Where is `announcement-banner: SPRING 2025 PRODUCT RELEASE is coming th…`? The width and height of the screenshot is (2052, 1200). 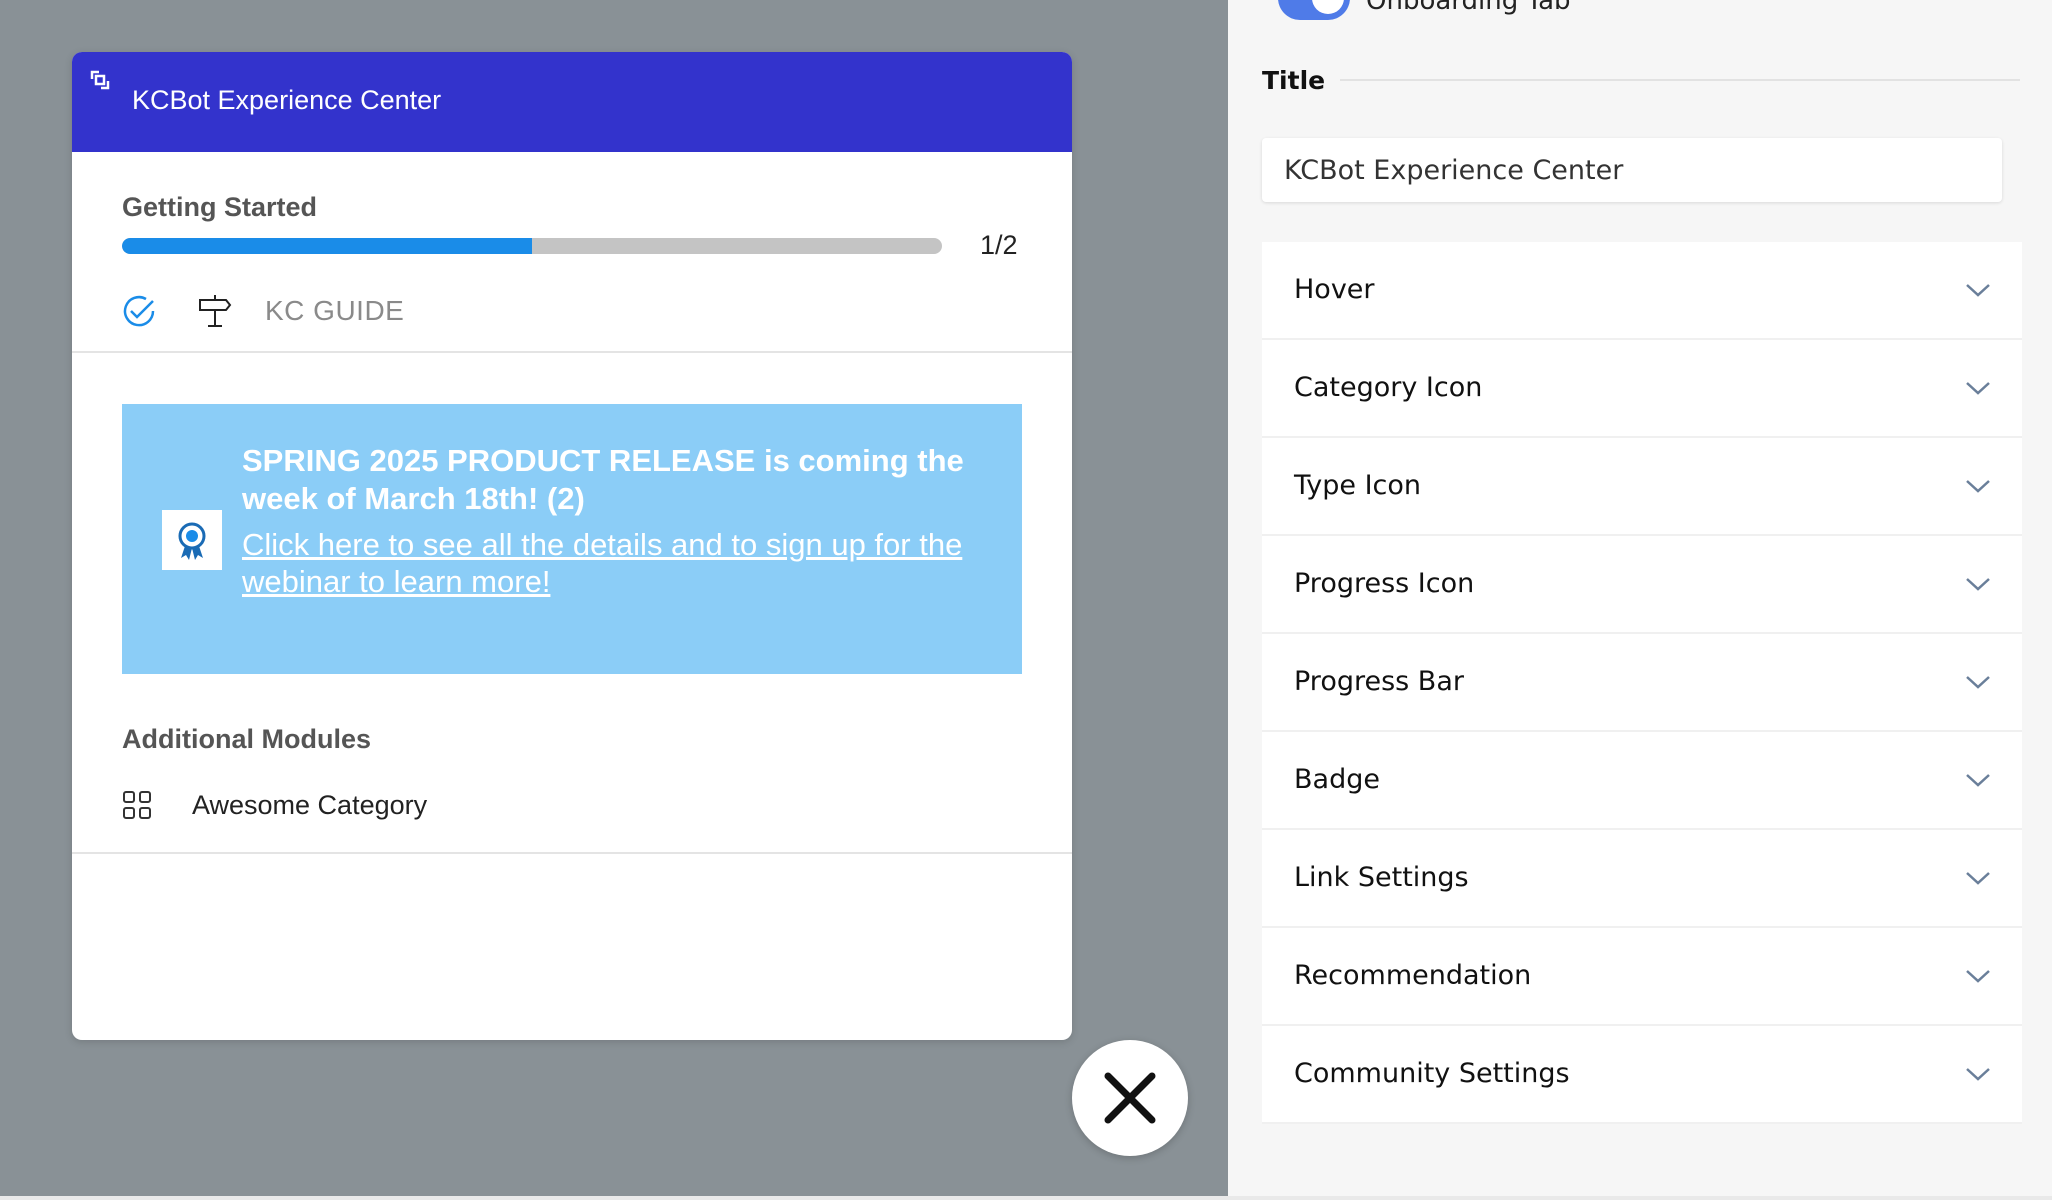
announcement-banner: SPRING 2025 PRODUCT RELEASE is coming th… is located at coordinates (572, 539).